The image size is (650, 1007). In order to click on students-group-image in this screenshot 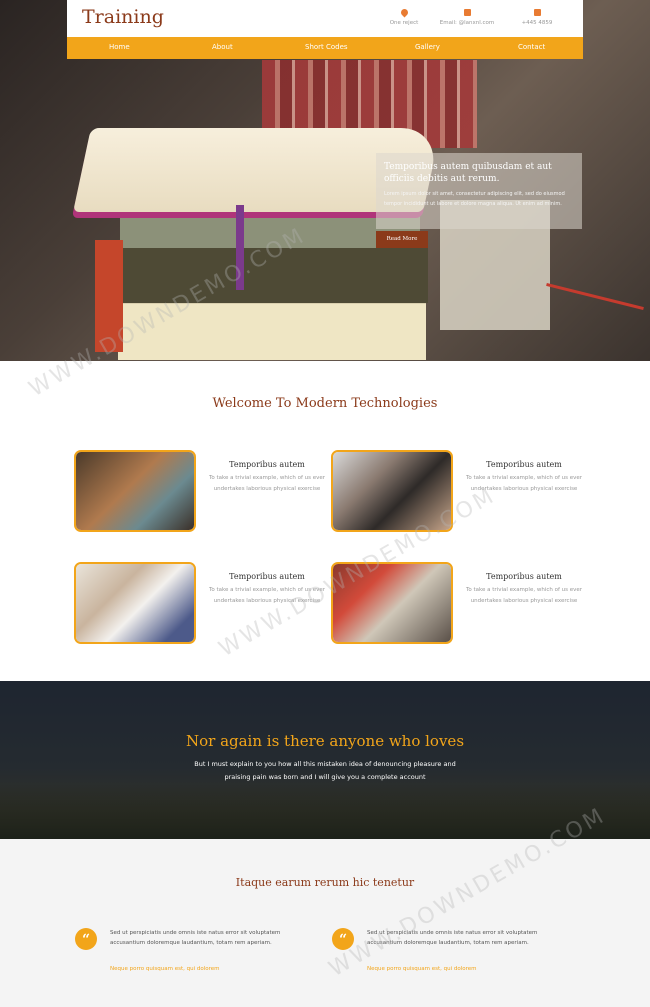, I will do `click(392, 491)`.